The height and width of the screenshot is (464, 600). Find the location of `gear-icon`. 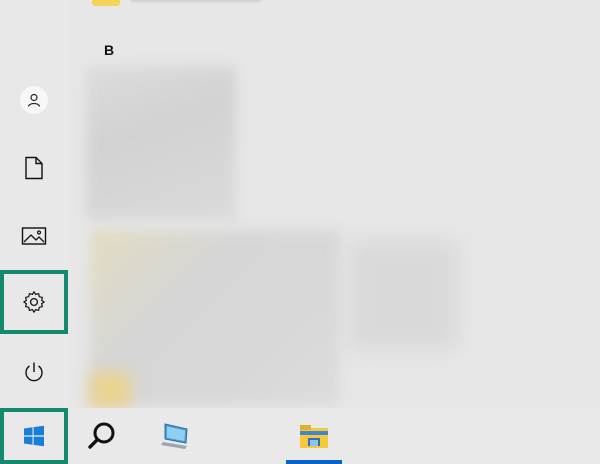

gear-icon is located at coordinates (34, 302).